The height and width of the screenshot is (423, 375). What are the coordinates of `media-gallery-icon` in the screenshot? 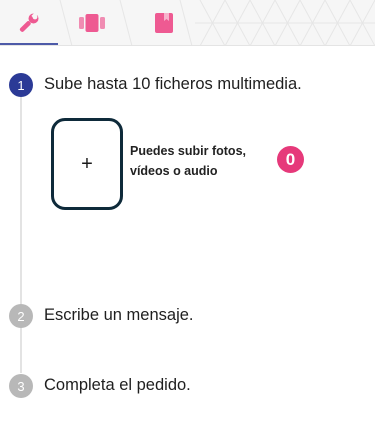 It's located at (92, 23).